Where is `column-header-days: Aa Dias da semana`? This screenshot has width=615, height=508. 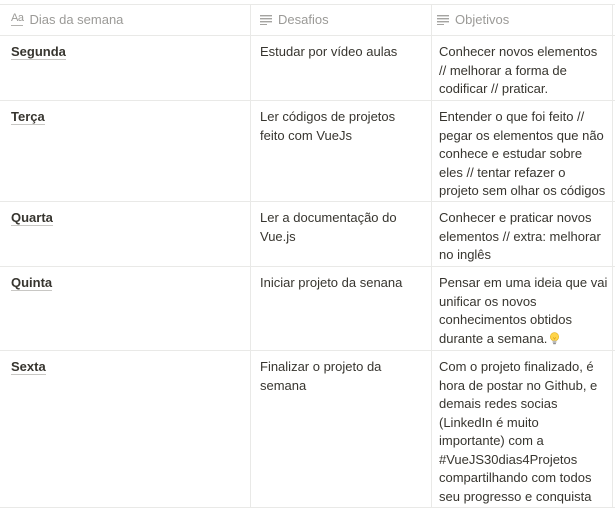
column-header-days: Aa Dias da semana is located at coordinates (125, 20).